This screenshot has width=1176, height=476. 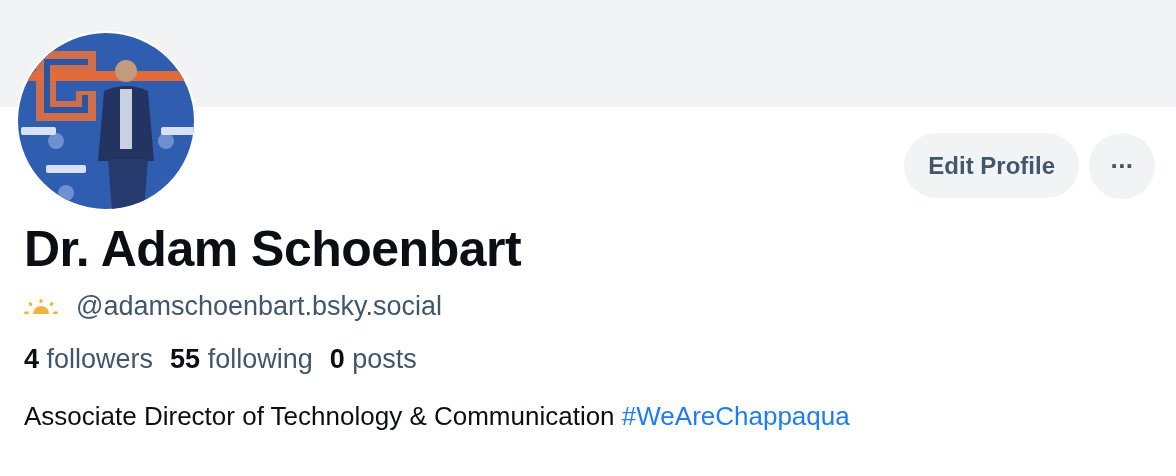 I want to click on stat-link: 55 following, so click(x=241, y=359).